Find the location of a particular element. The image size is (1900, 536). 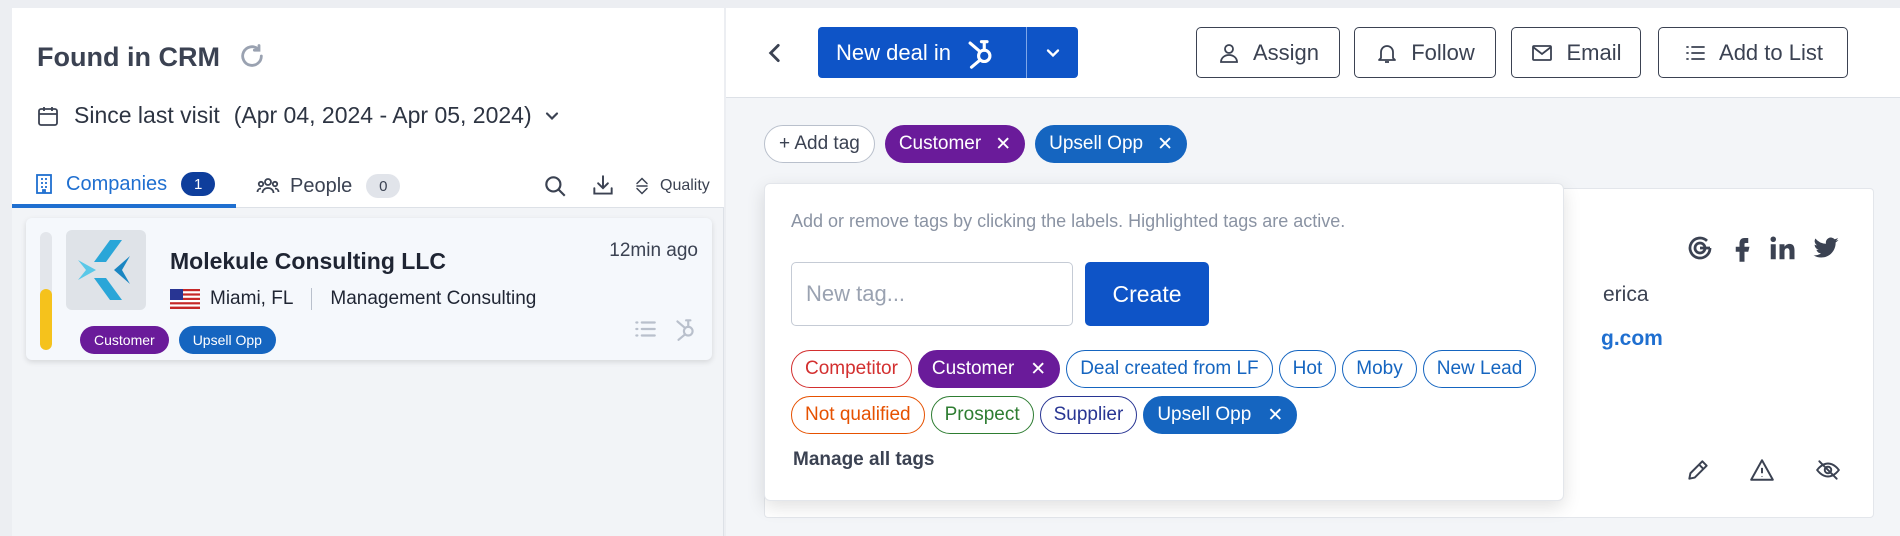

tag-option-moby: Moby is located at coordinates (1379, 369).